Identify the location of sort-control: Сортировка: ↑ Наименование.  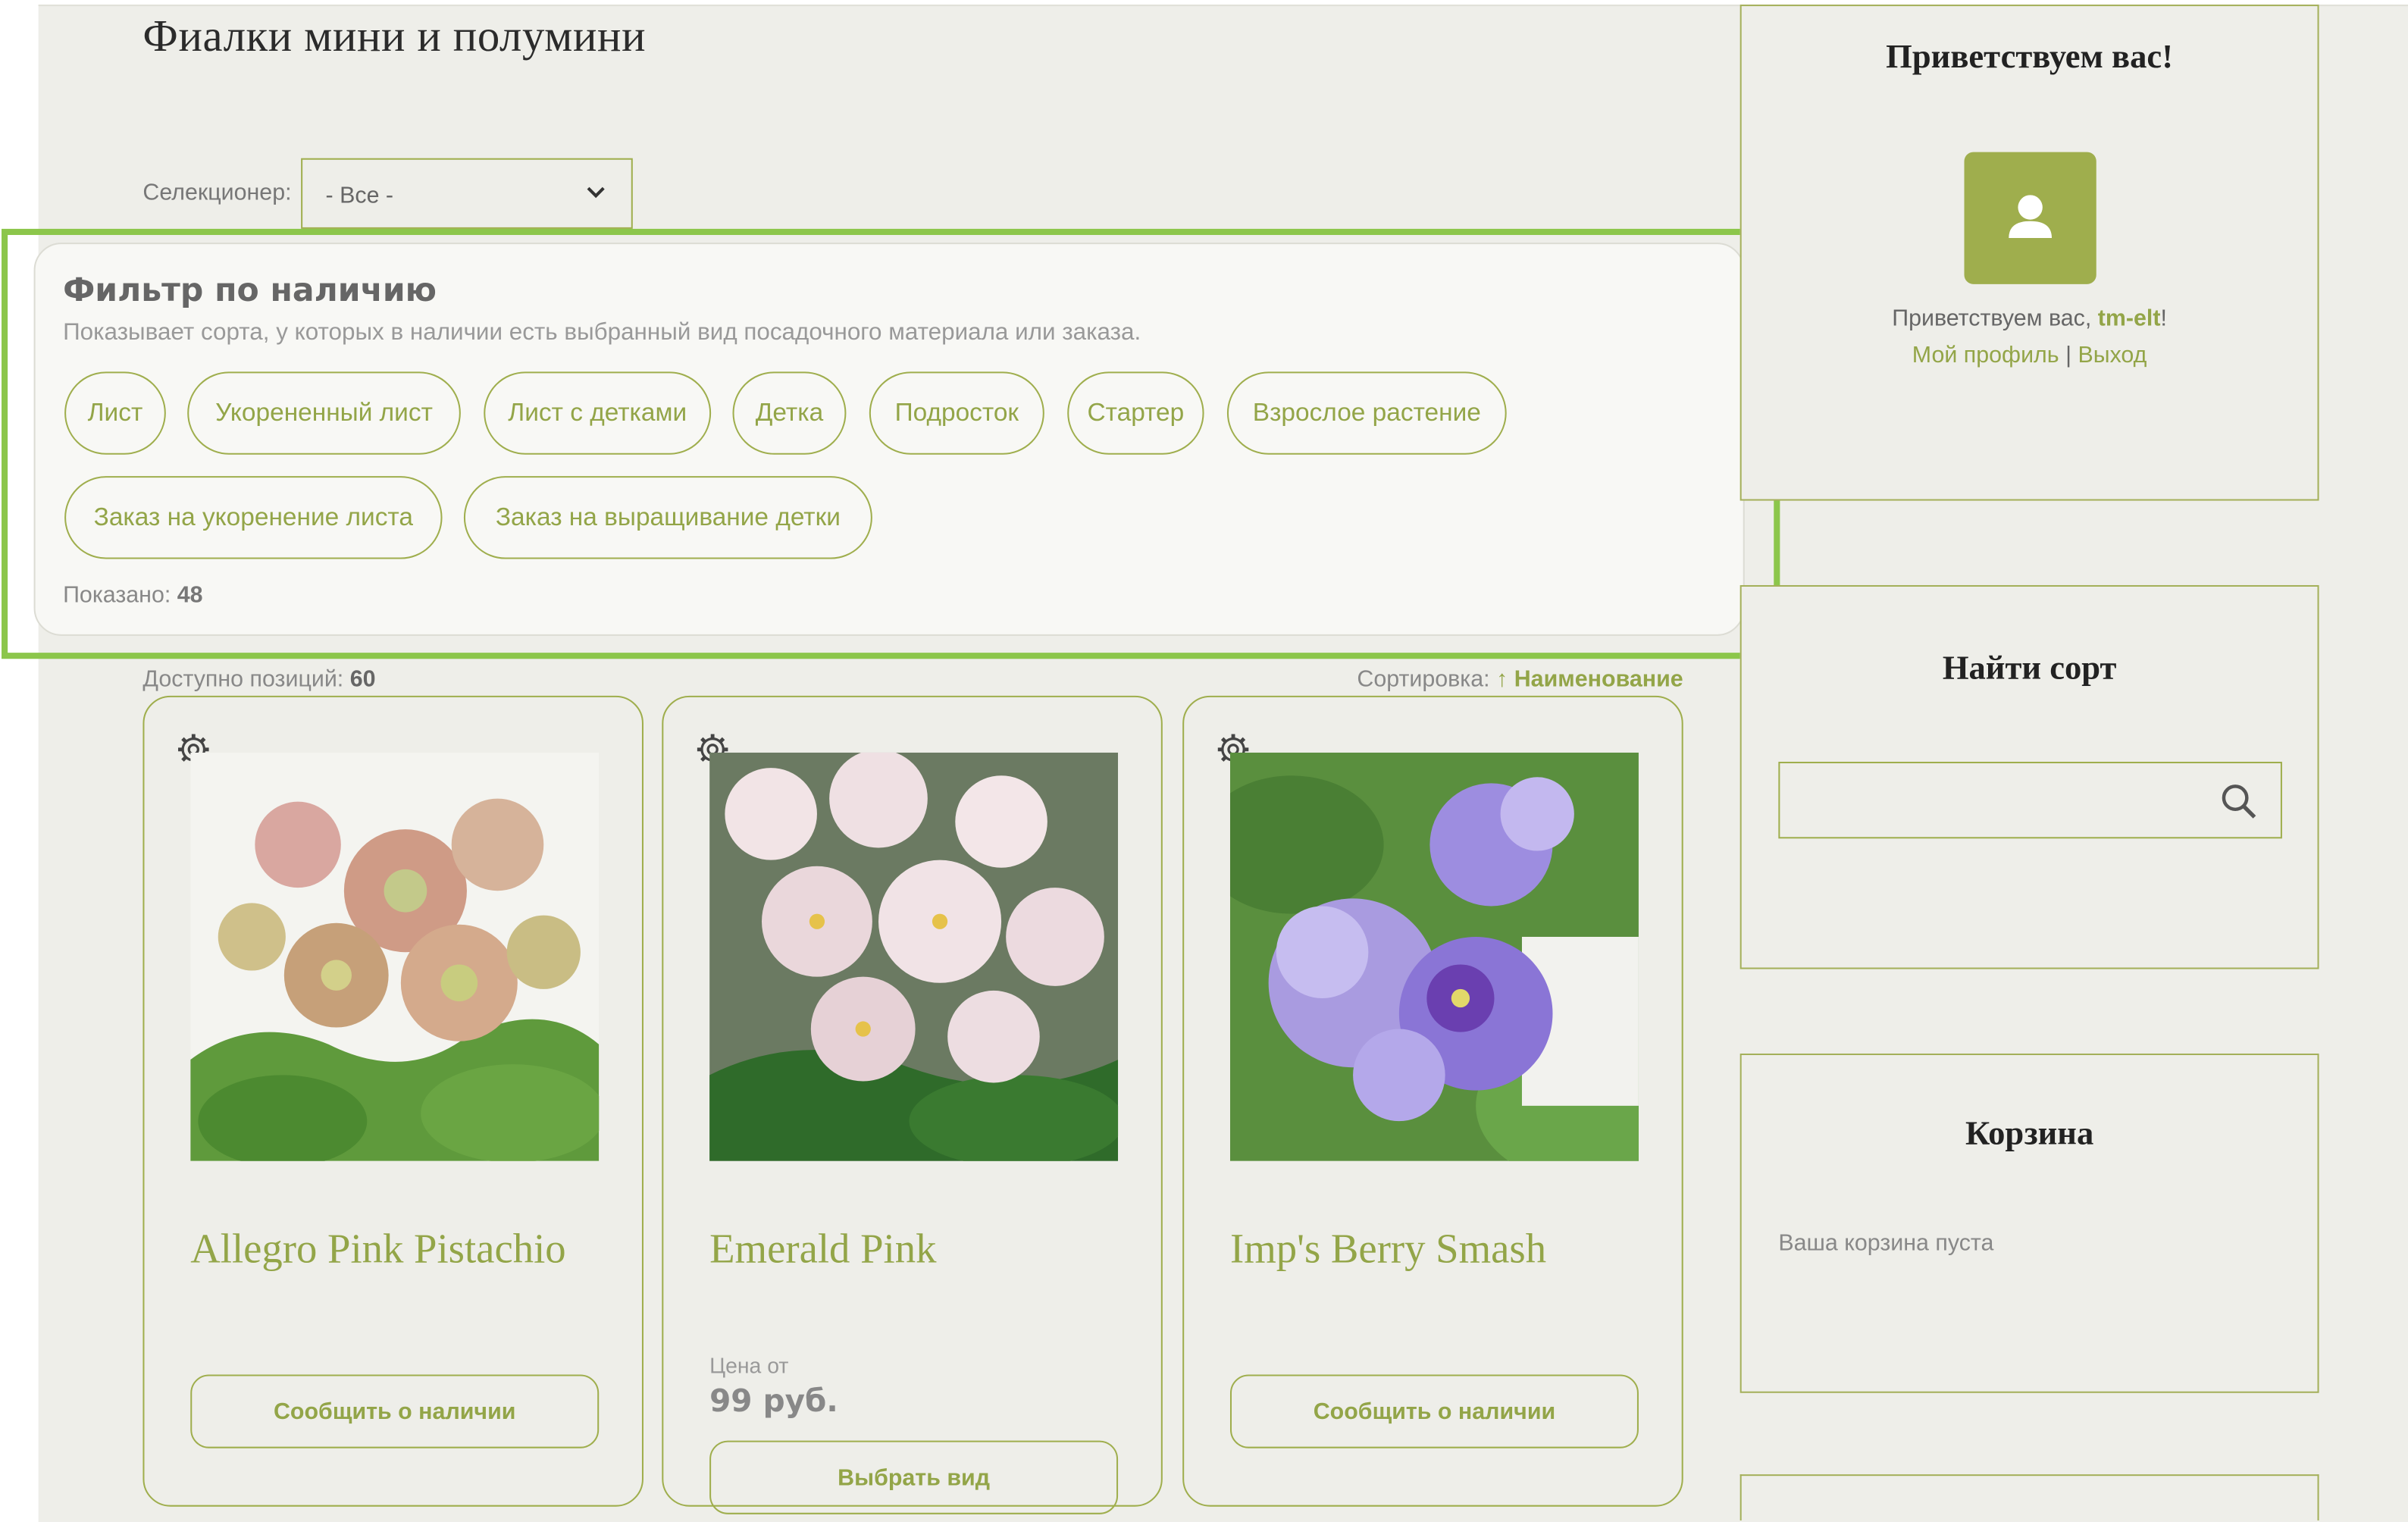
(1520, 679).